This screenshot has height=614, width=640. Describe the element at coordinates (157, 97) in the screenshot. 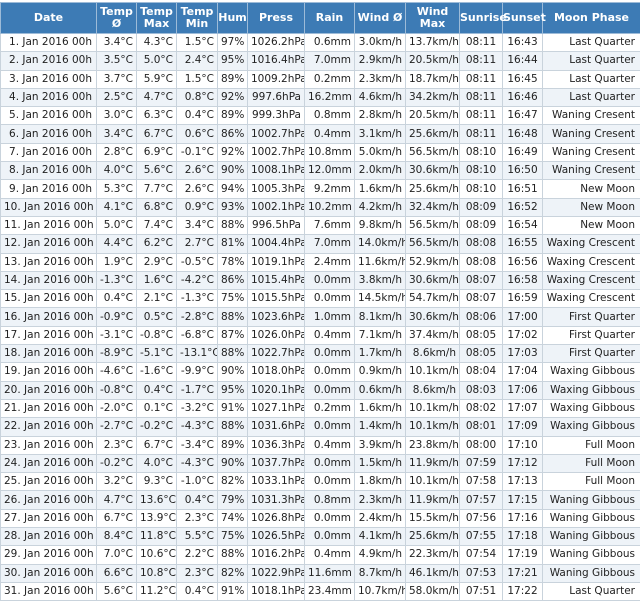

I see `cell-temp-max: 4.7°C` at that location.